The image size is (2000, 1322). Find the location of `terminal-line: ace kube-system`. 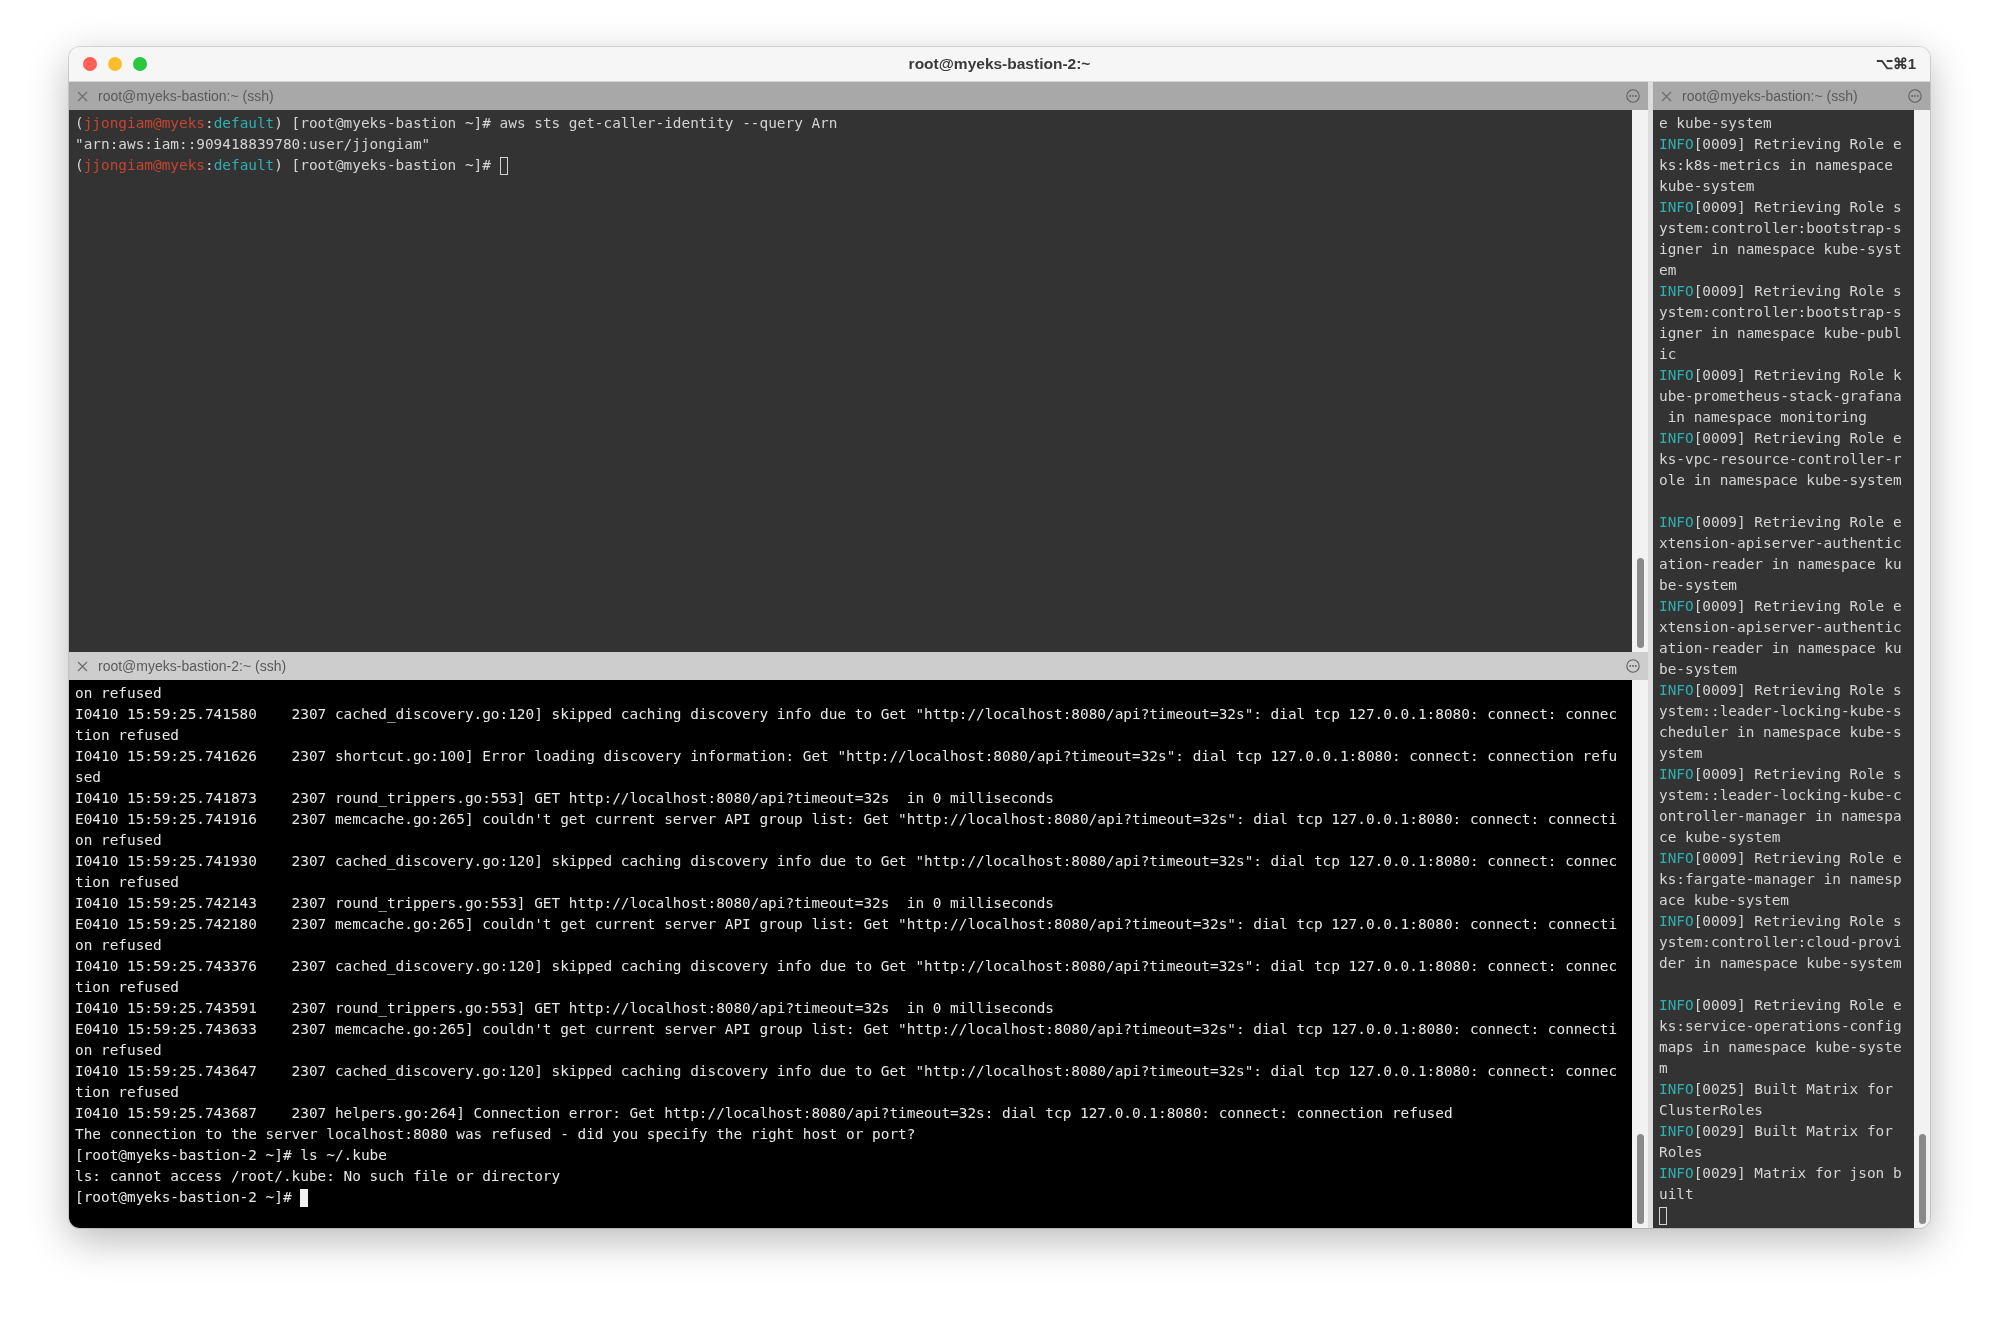

terminal-line: ace kube-system is located at coordinates (1724, 900).